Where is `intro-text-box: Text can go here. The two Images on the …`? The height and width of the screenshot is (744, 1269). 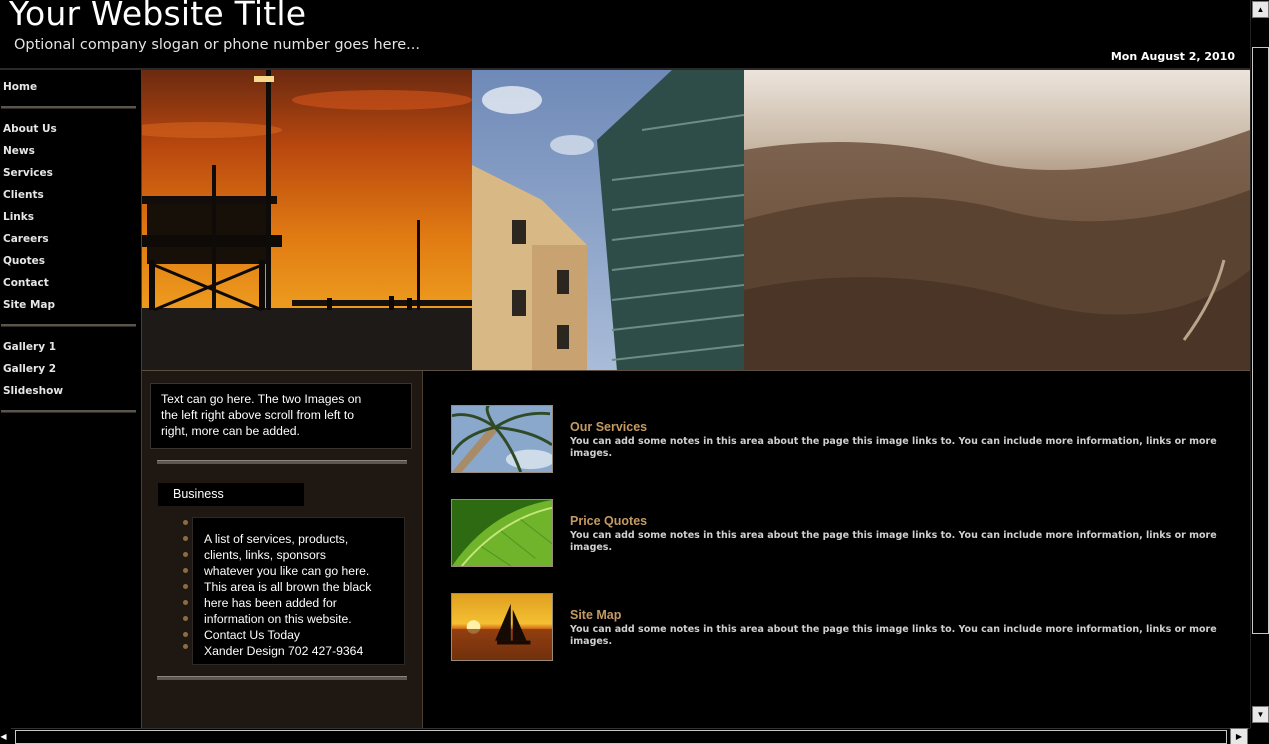
intro-text-box: Text can go here. The two Images on the … is located at coordinates (281, 416).